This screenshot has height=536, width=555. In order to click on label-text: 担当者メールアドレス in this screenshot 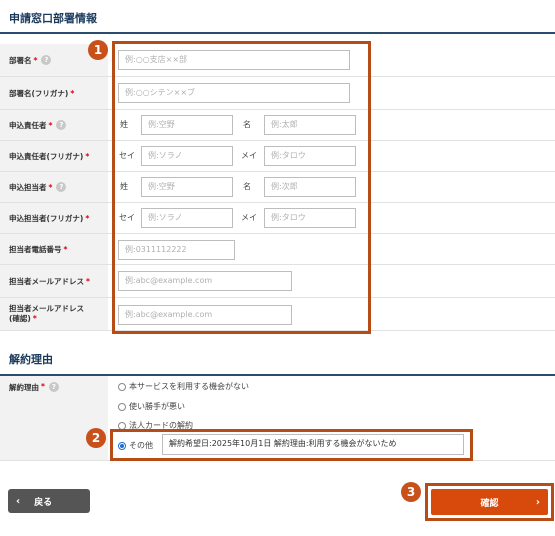, I will do `click(46, 281)`.